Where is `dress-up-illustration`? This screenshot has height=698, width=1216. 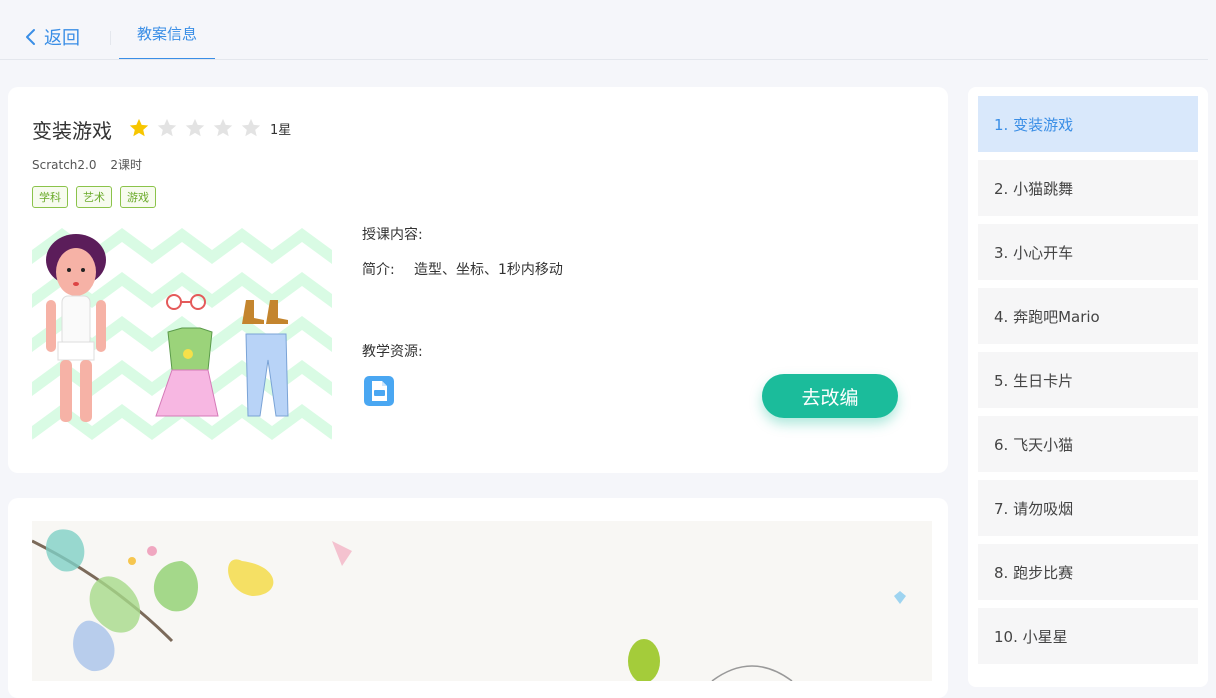 dress-up-illustration is located at coordinates (182, 332).